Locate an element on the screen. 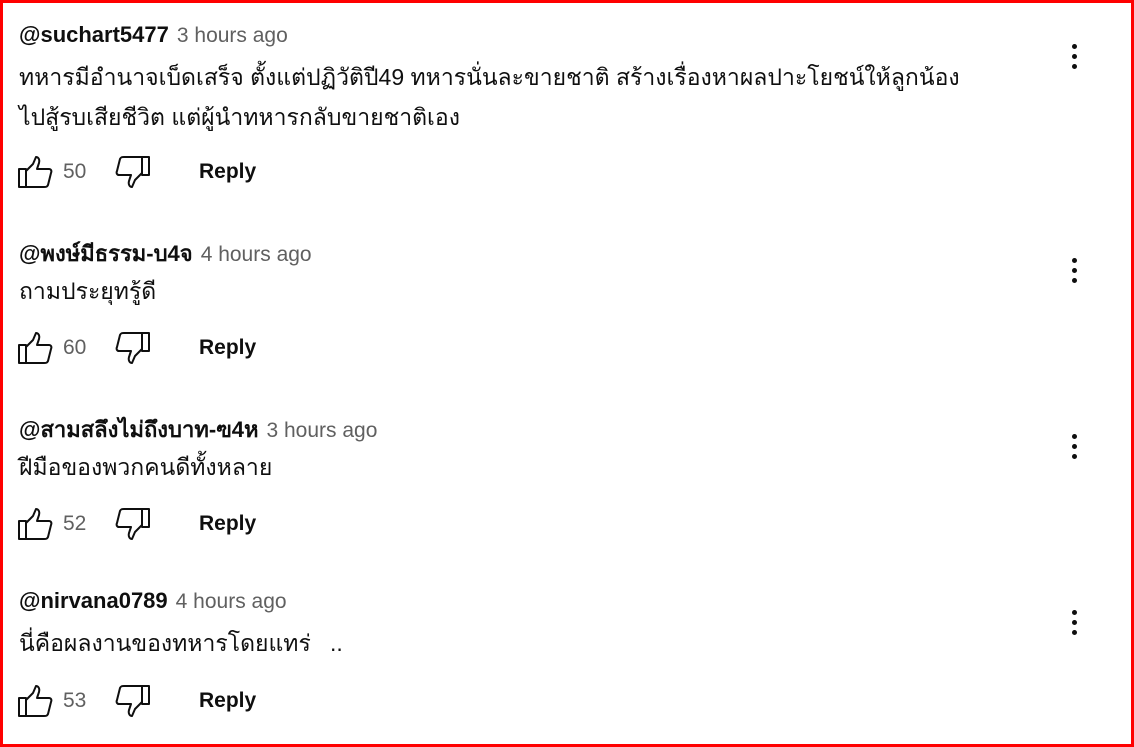  comment-header: @suchart5477 3 hours ago is located at coordinates (153, 37).